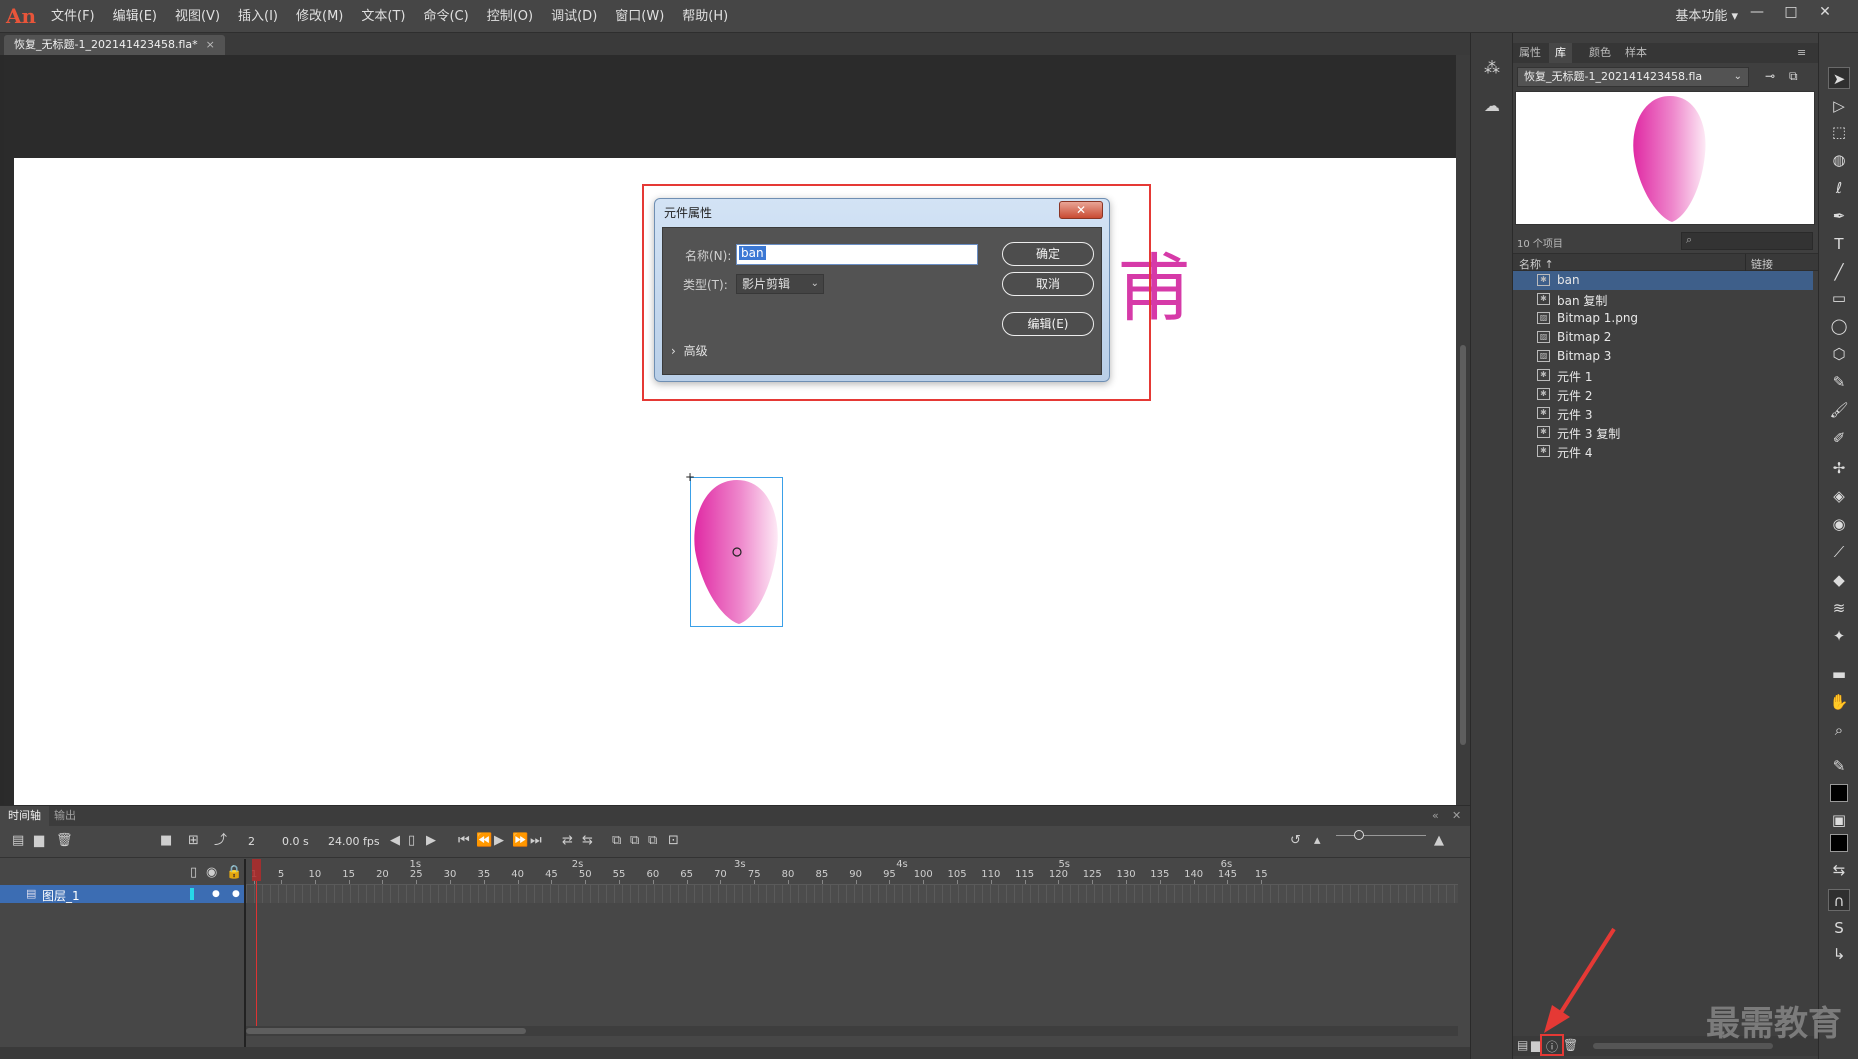  What do you see at coordinates (1839, 382) in the screenshot?
I see `pencil-tool-icon: ✎` at bounding box center [1839, 382].